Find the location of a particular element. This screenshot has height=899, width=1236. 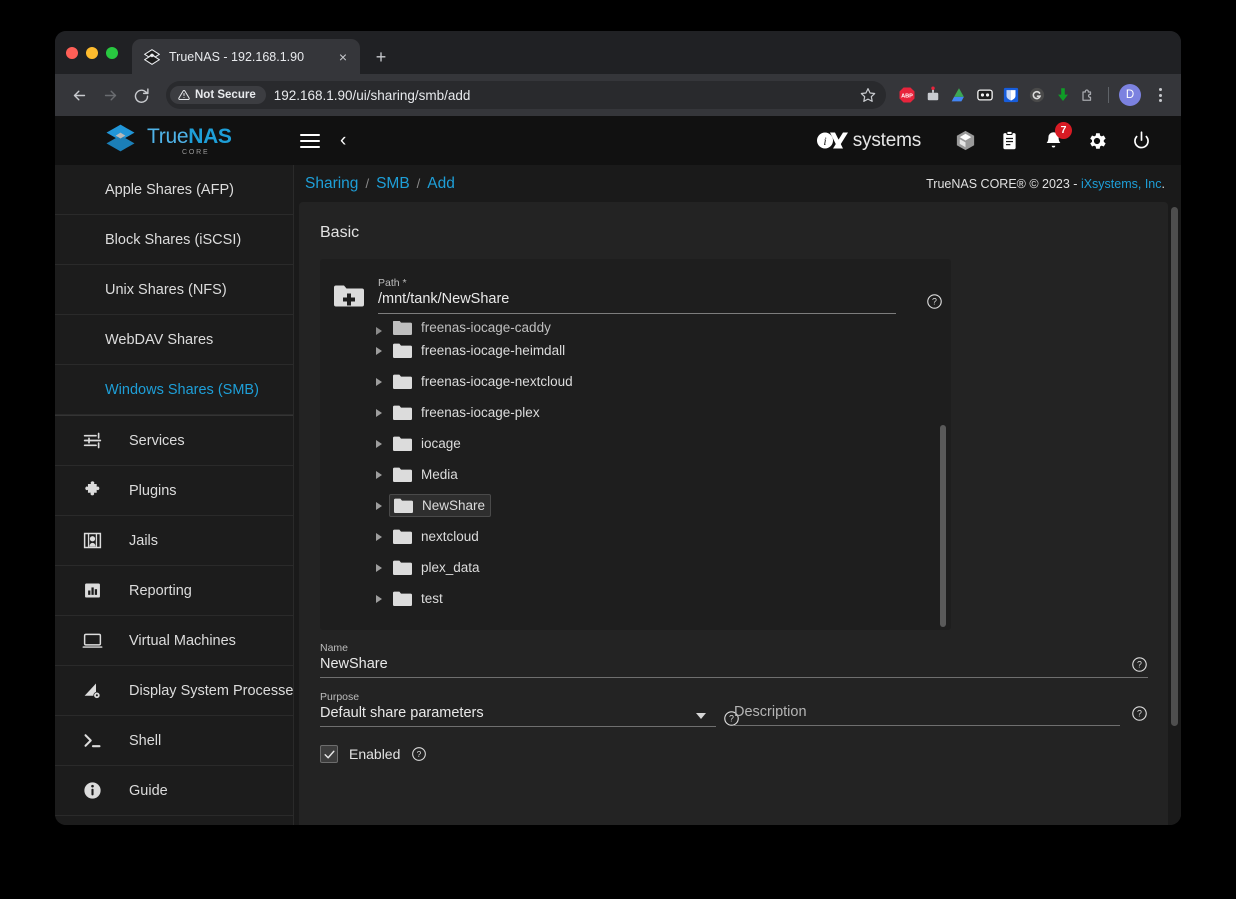

extension-icons: ABP D is located at coordinates (1033, 95).